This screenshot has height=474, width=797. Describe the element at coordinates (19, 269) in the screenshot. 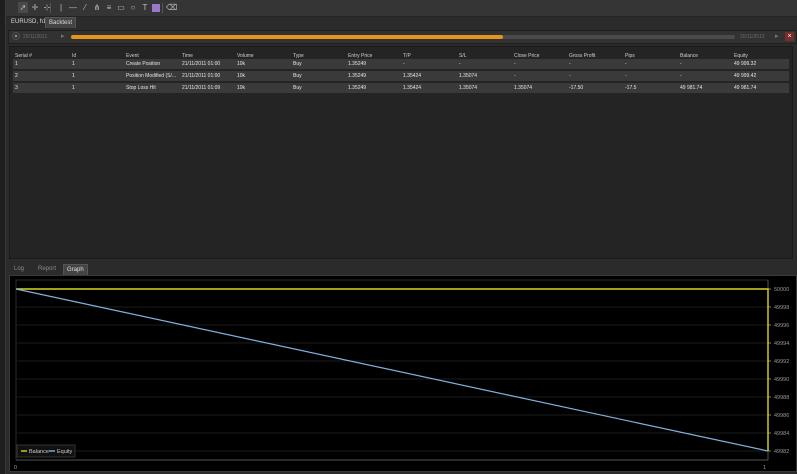

I see `tab-log: Log` at that location.